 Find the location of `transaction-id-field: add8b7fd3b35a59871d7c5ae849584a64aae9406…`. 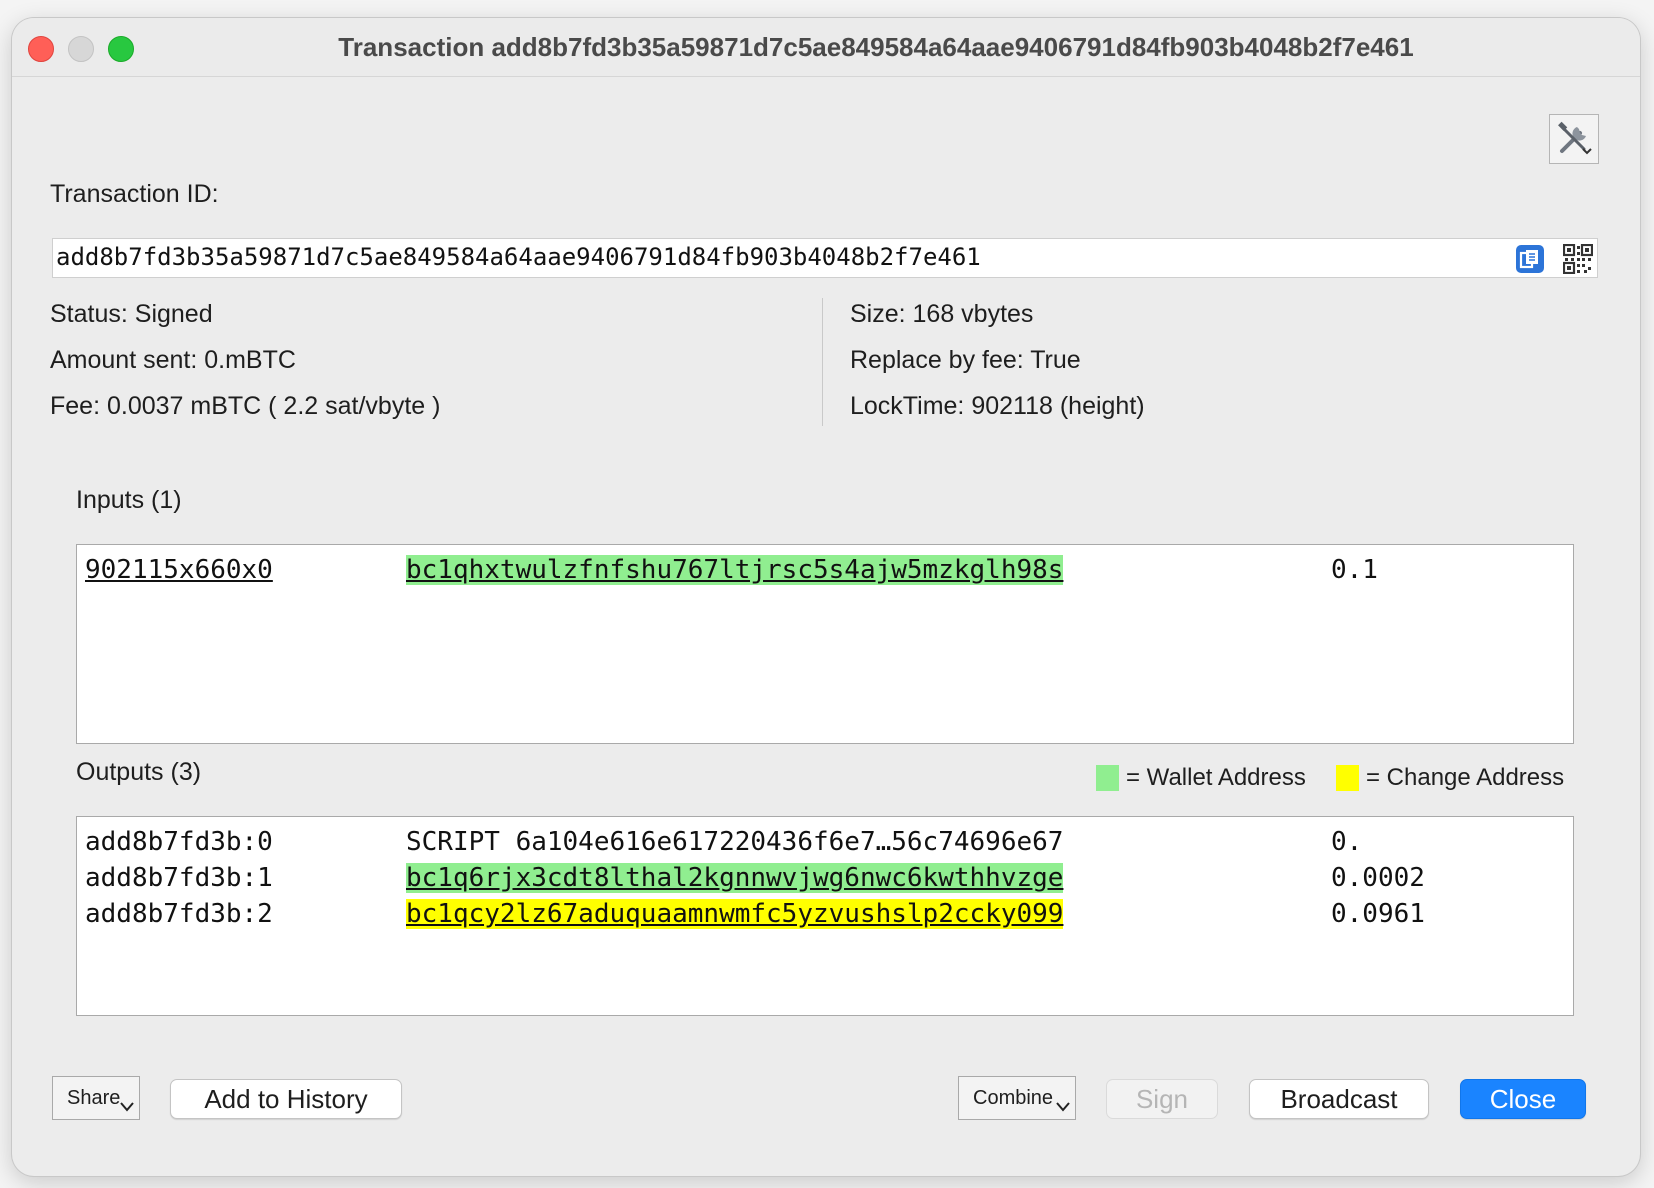

transaction-id-field: add8b7fd3b35a59871d7c5ae849584a64aae9406… is located at coordinates (825, 258).